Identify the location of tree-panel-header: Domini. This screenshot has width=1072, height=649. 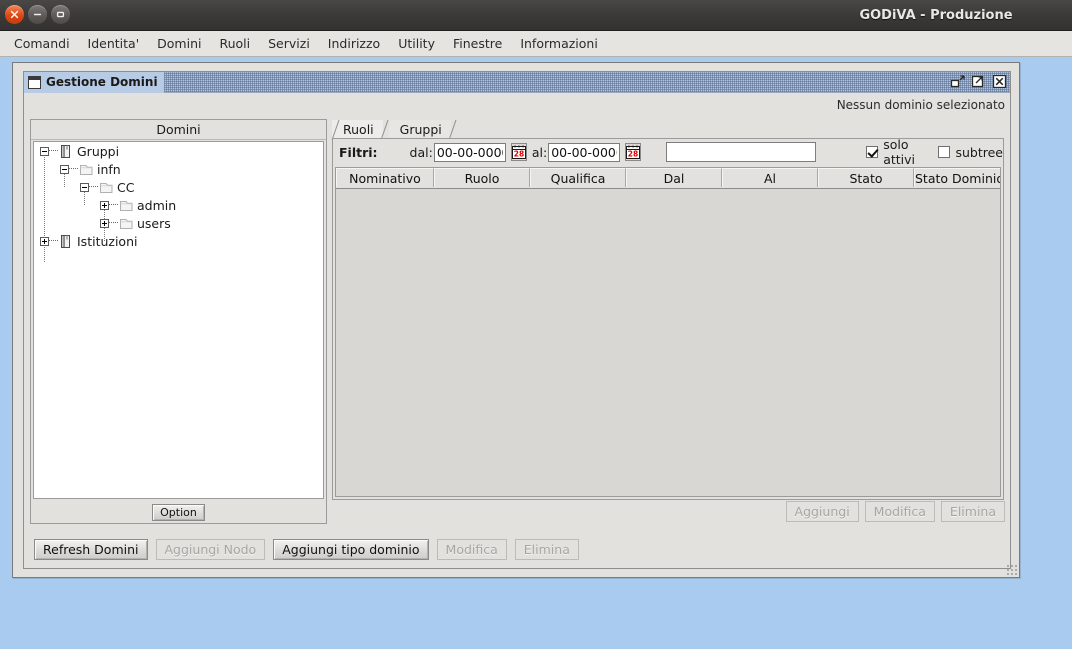
(178, 130).